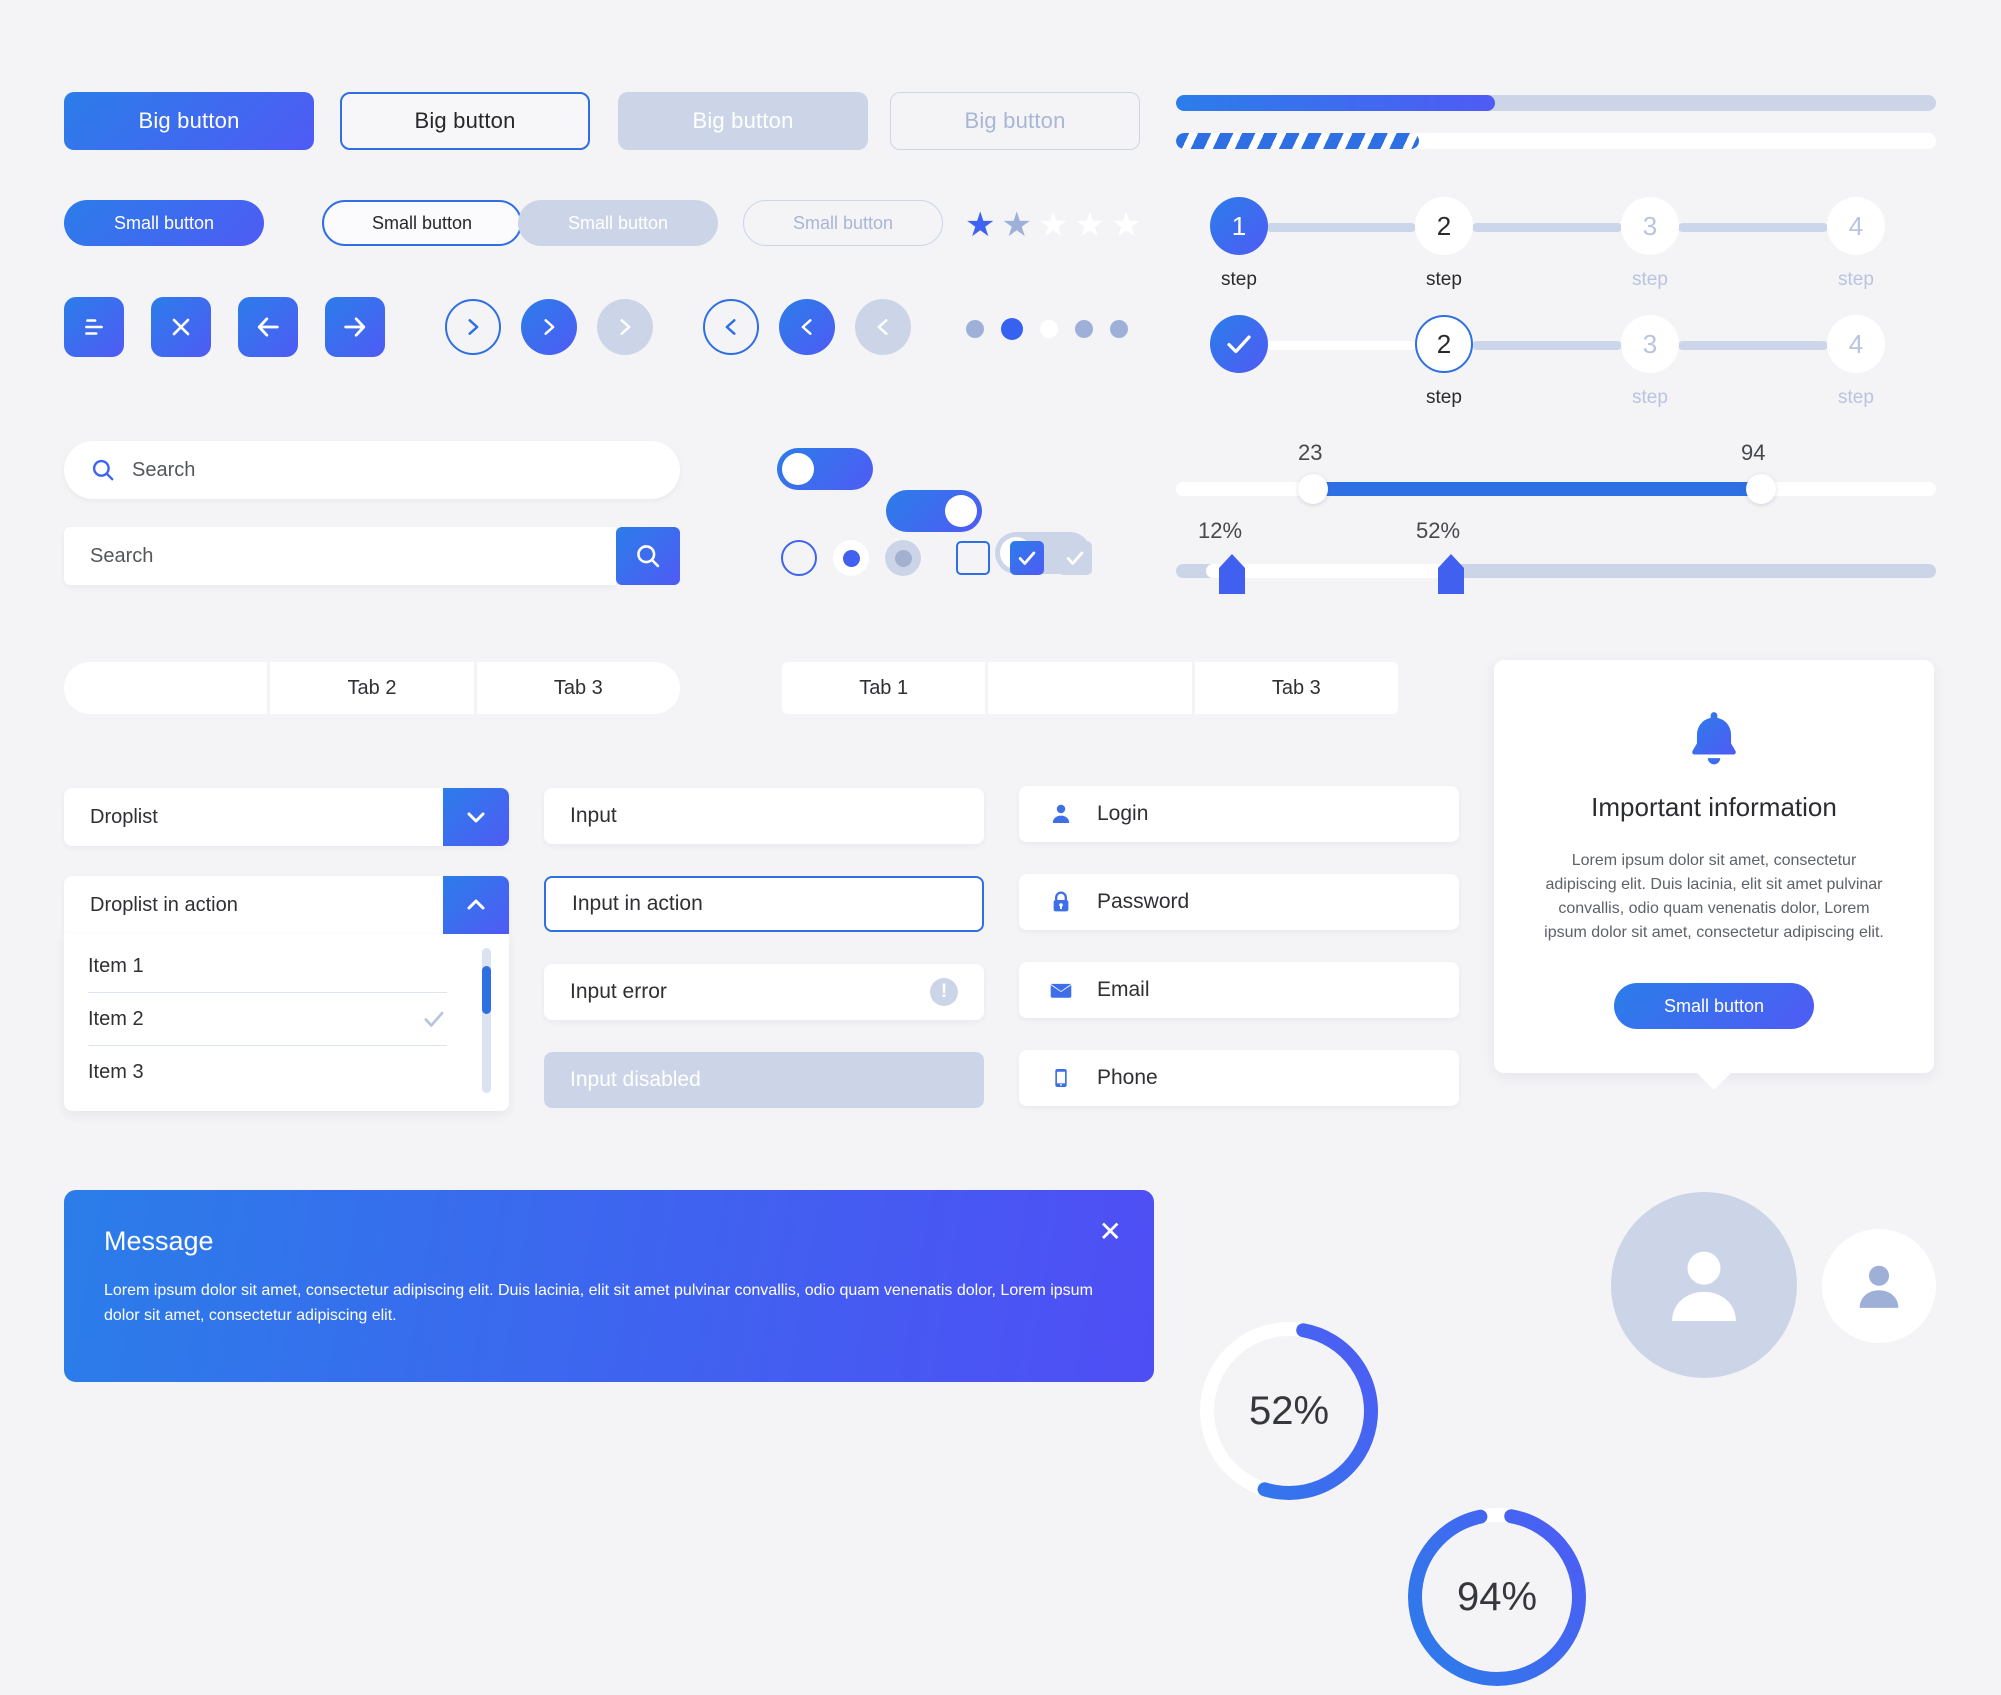 This screenshot has width=2001, height=1695. I want to click on droplist-item-3: Item 3, so click(267, 1072).